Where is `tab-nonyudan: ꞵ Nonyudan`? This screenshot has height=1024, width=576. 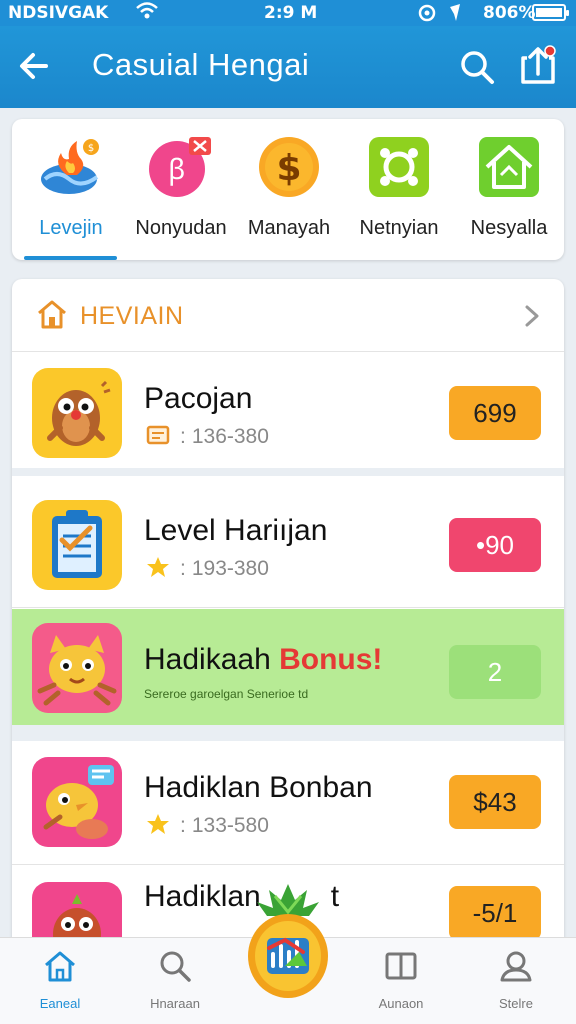 tab-nonyudan: ꞵ Nonyudan is located at coordinates (181, 187).